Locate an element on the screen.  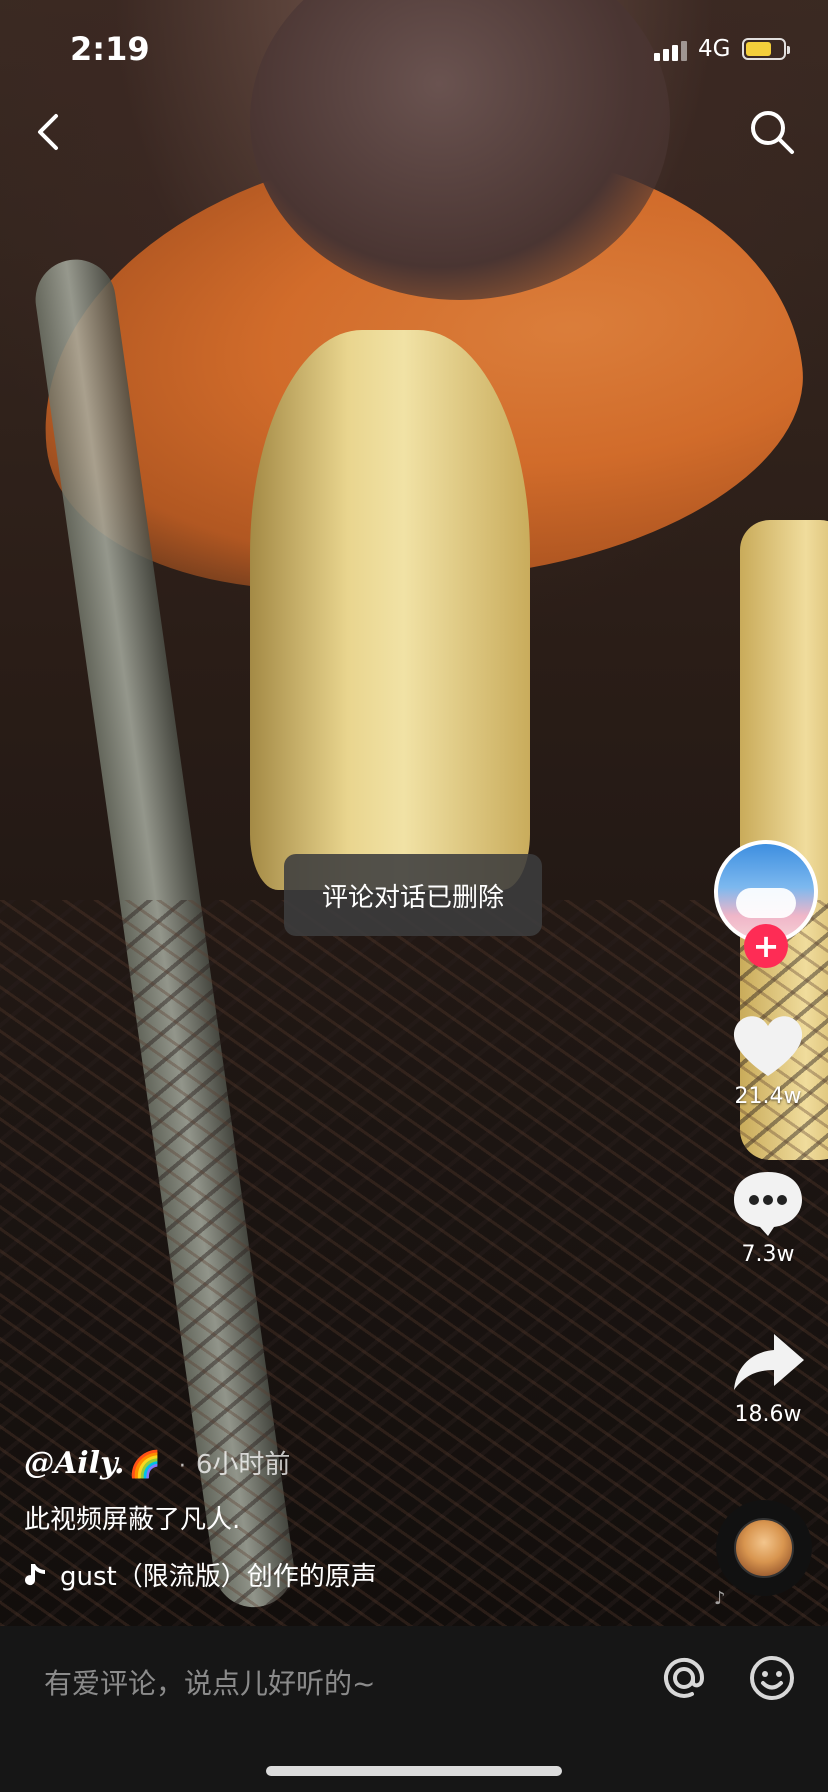
toast-message: 评论对话已删除 is located at coordinates (413, 895).